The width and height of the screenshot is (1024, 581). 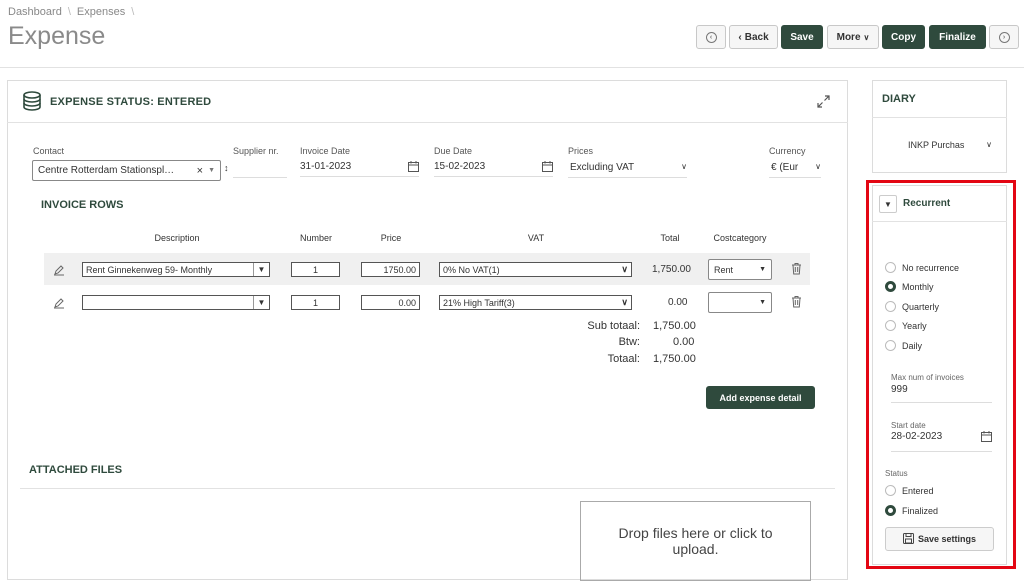 What do you see at coordinates (671, 269) in the screenshot?
I see `row-total: 1,750.00` at bounding box center [671, 269].